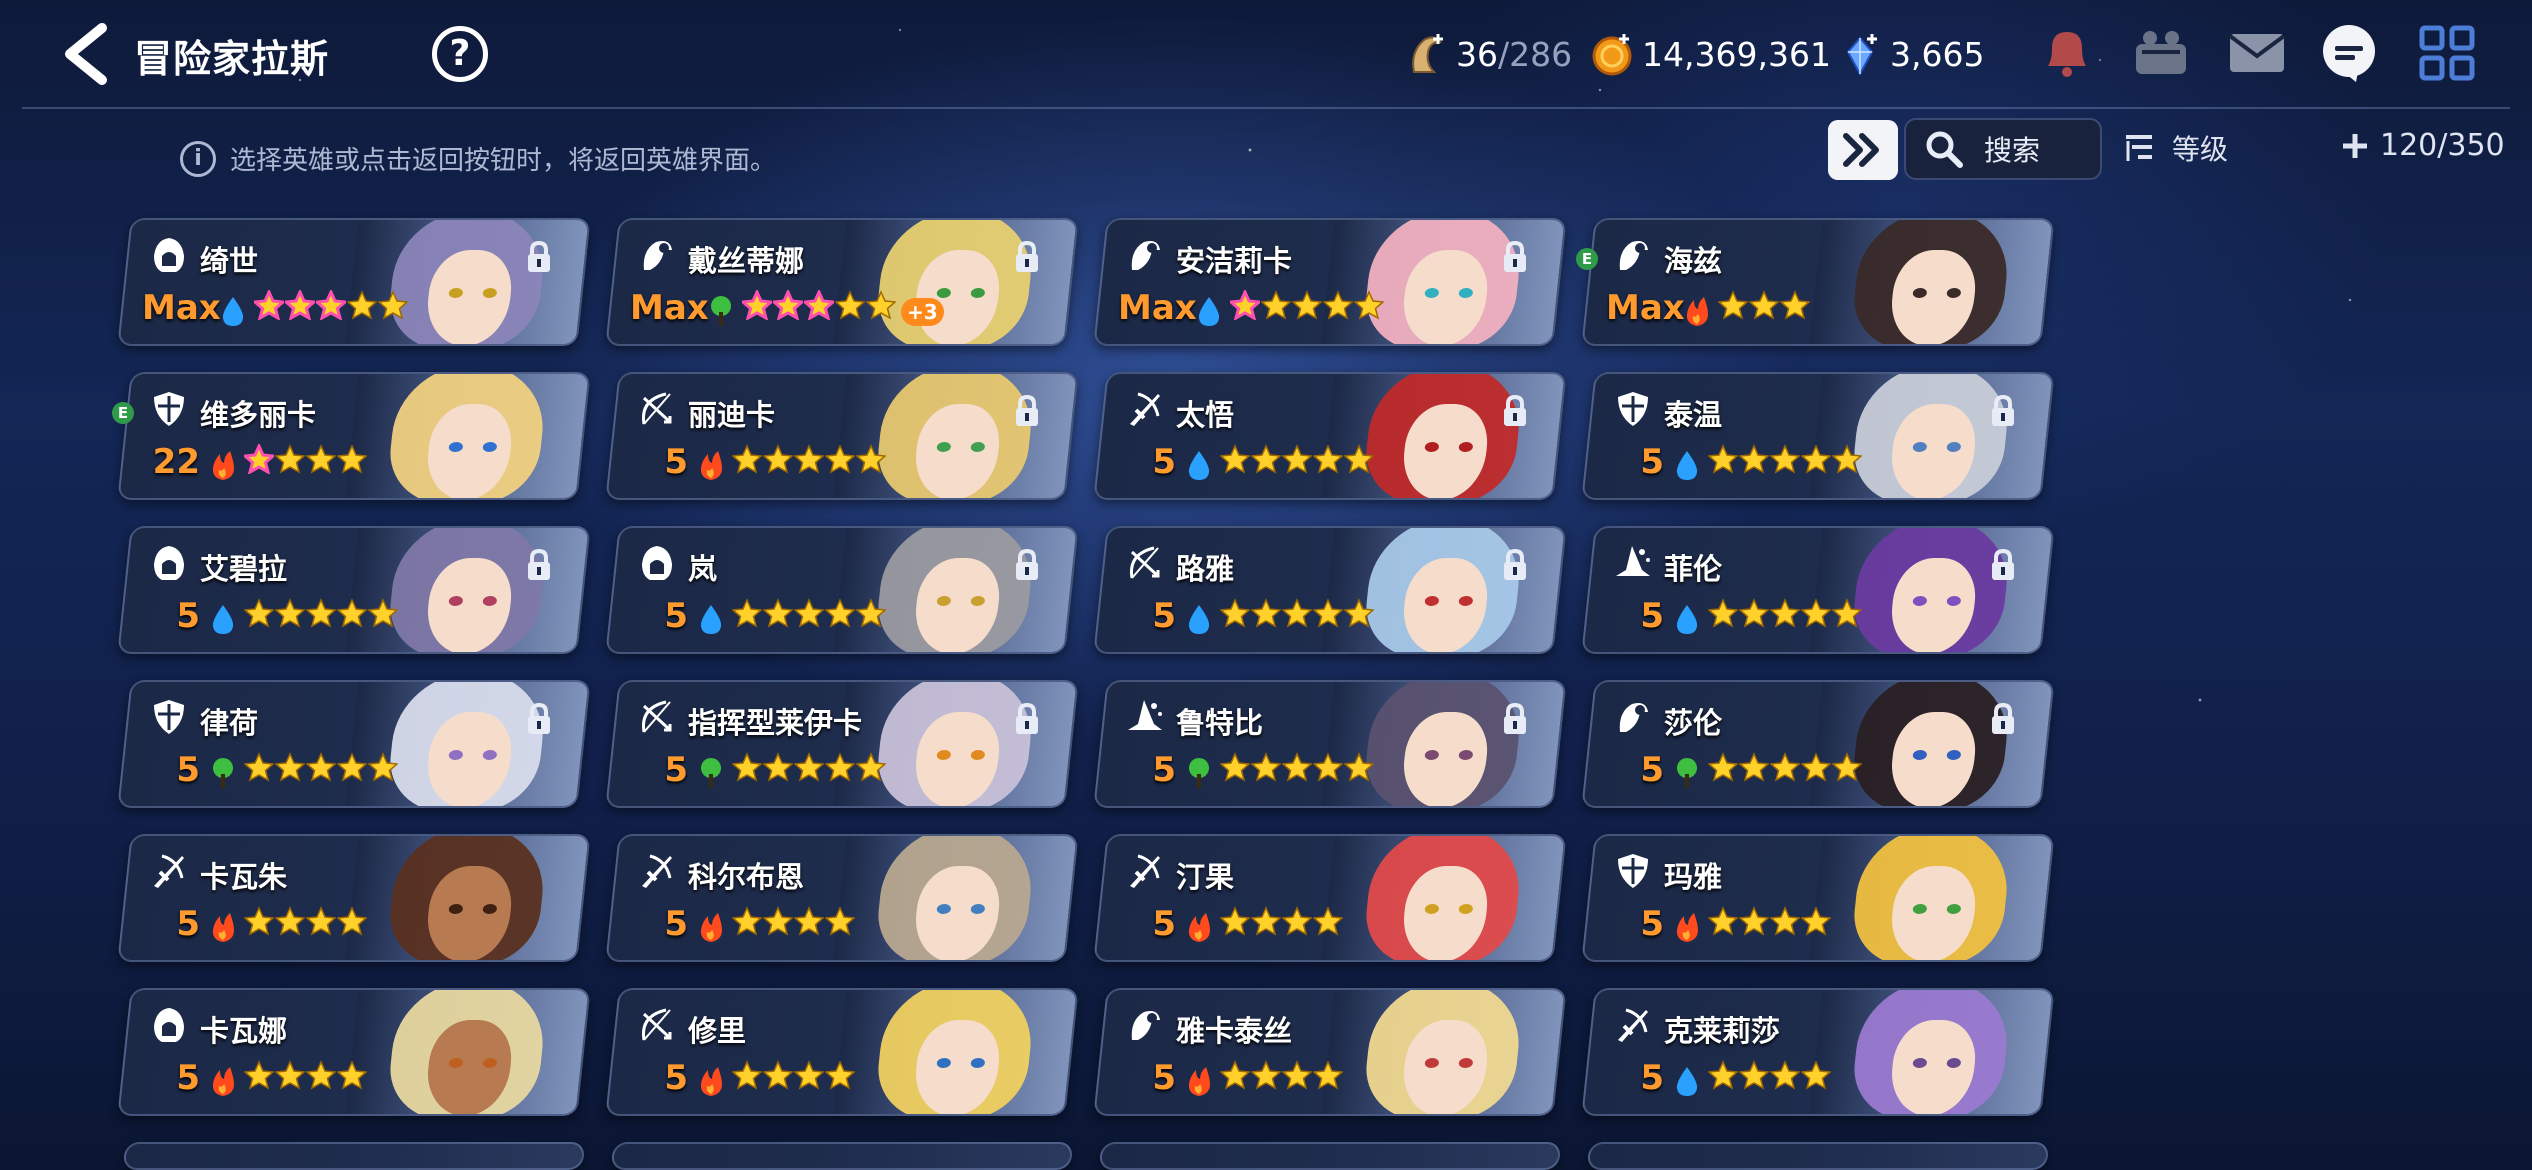  I want to click on hero-card: 戴丝蒂娜 Max +3, so click(842, 282).